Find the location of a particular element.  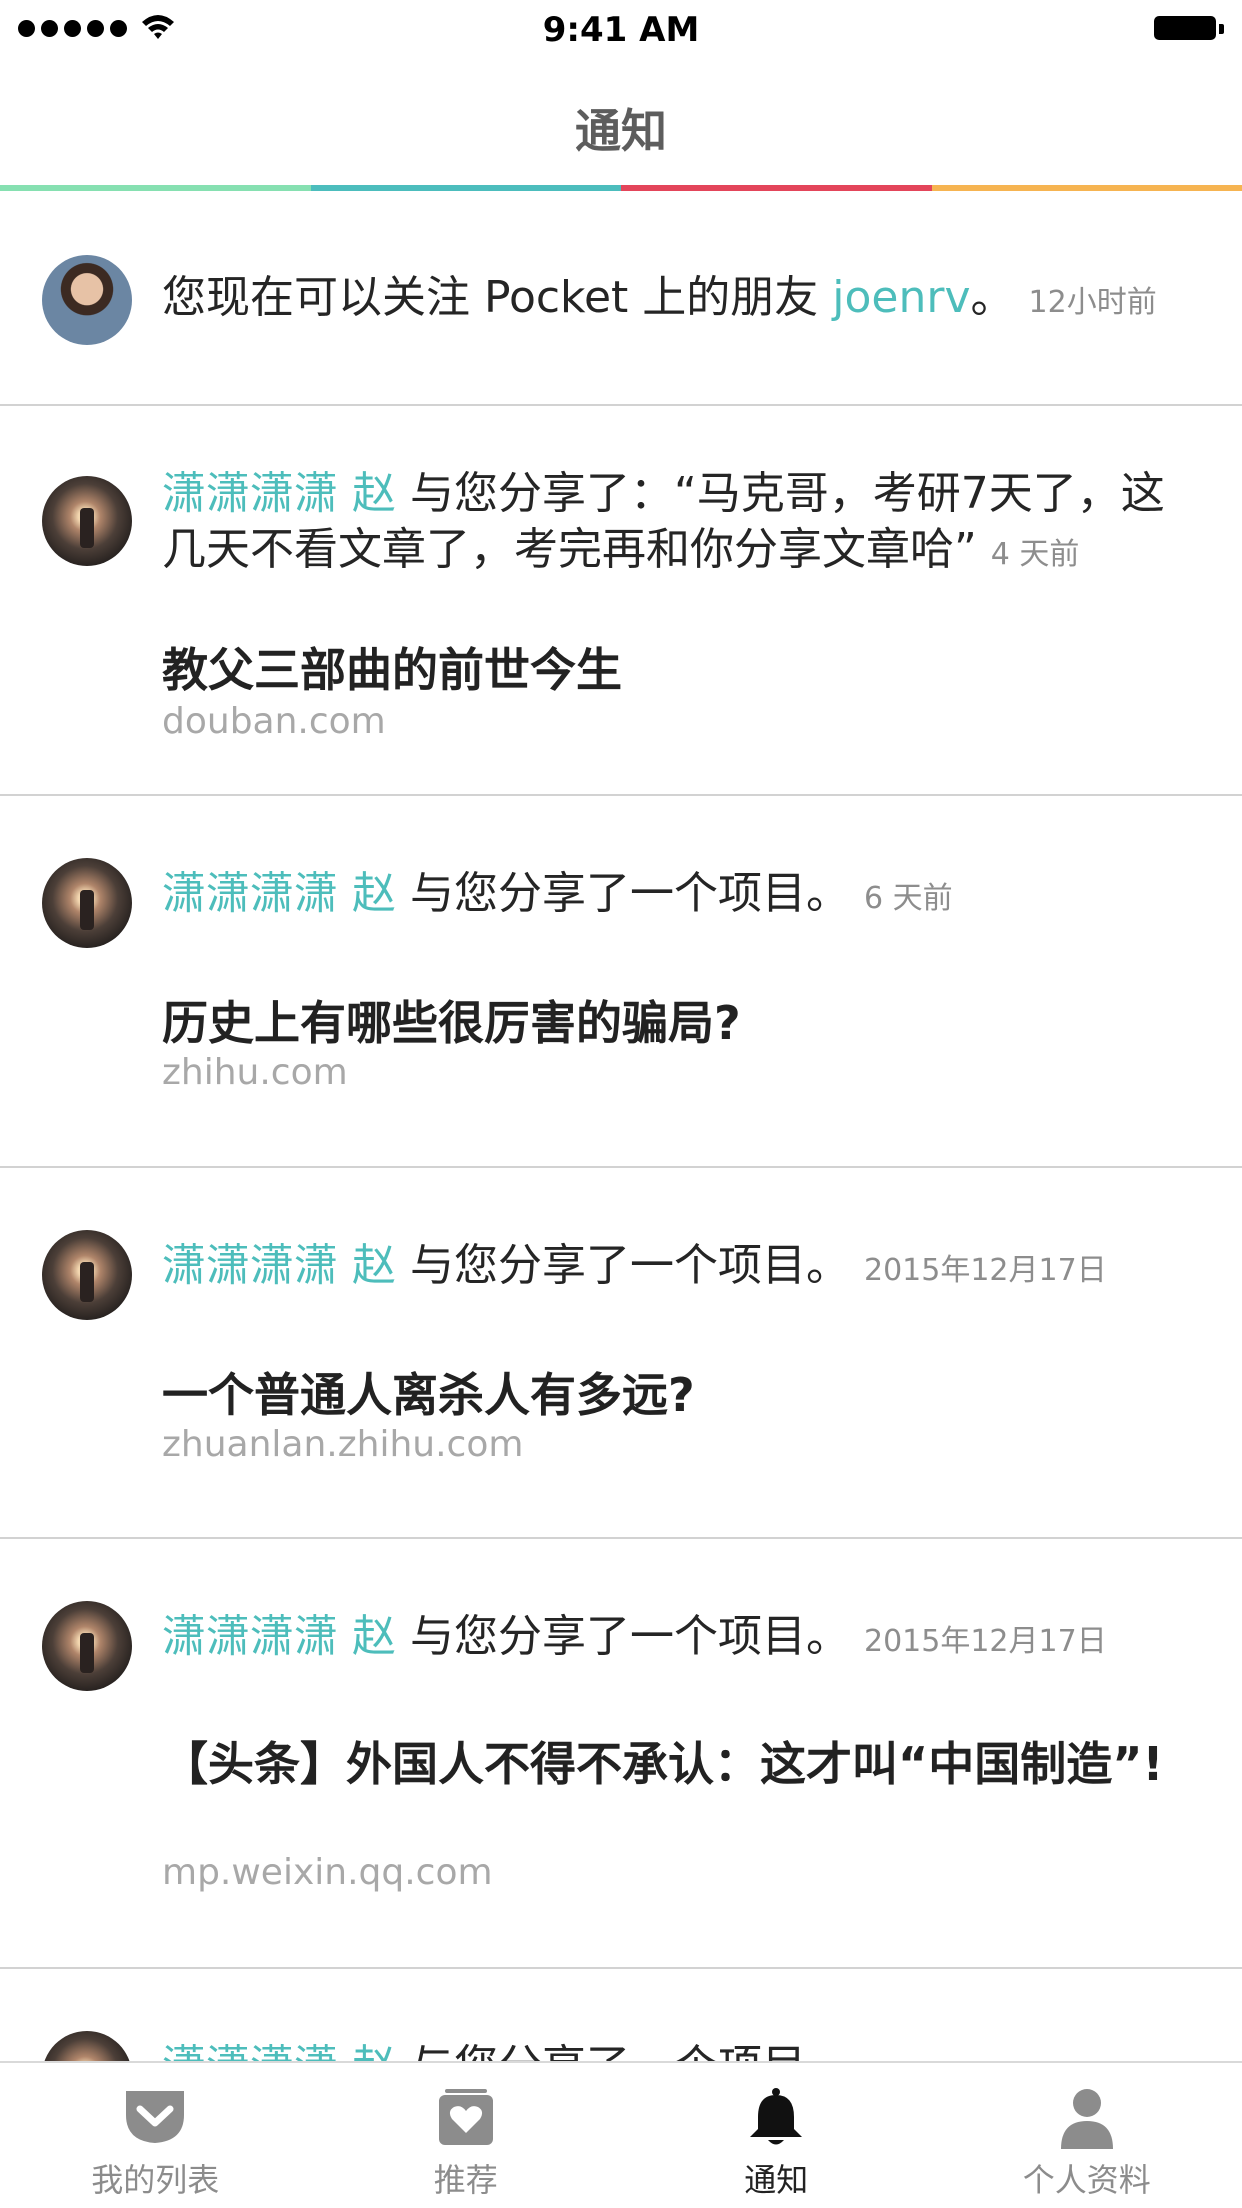

notification-text: 潇潇潇潇 赵 与您分享了一个项目。 is located at coordinates (682, 2050).